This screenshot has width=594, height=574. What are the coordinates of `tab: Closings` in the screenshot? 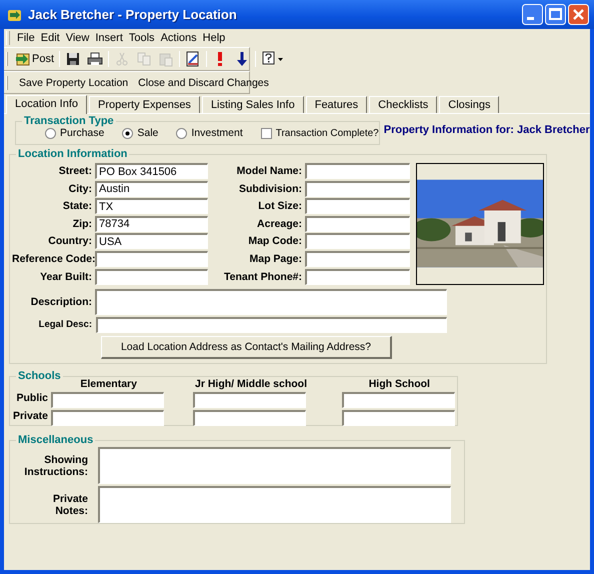 It's located at (469, 104).